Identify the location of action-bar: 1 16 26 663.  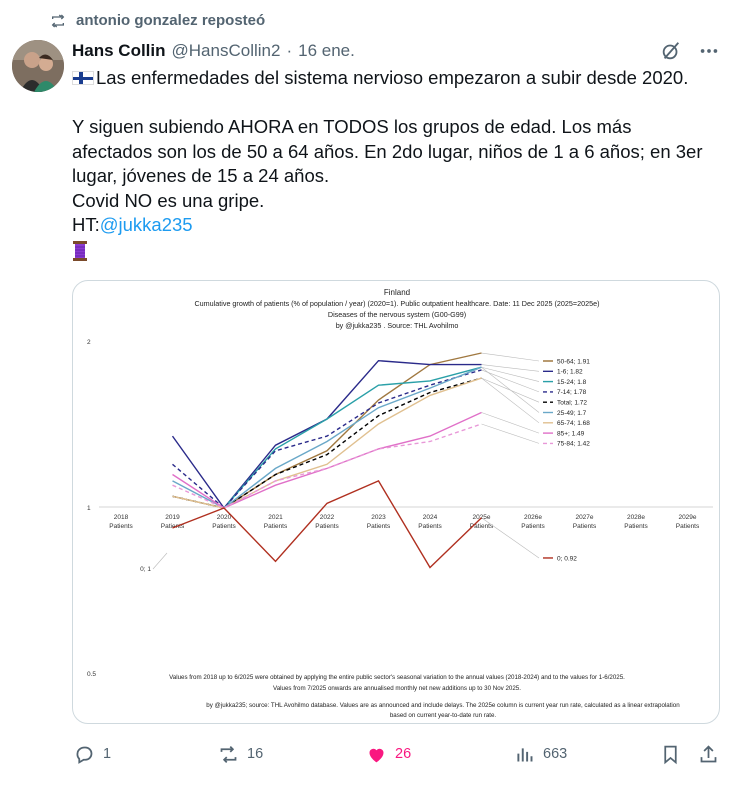
(396, 754).